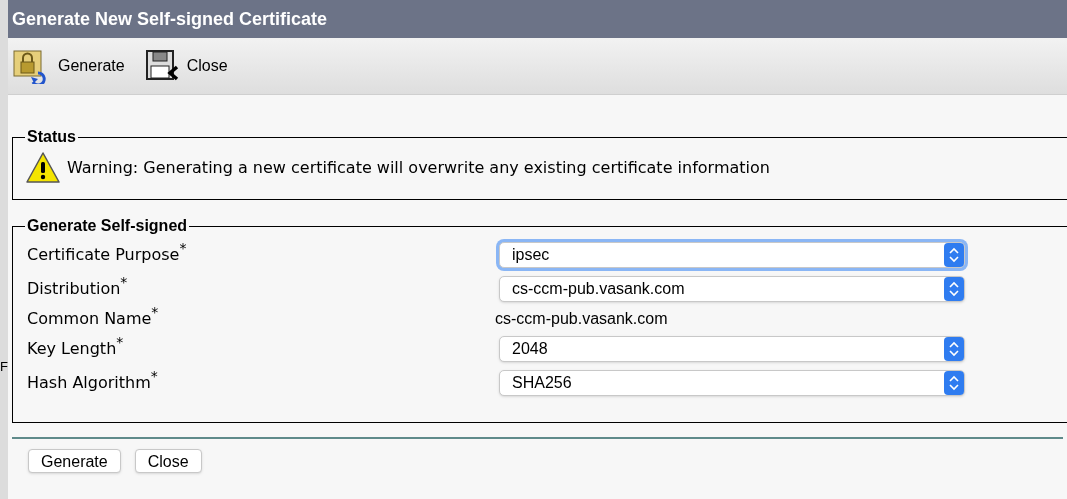 This screenshot has height=499, width=1067. What do you see at coordinates (537, 19) in the screenshot?
I see `window-title: Generate New Self-signed Certificate` at bounding box center [537, 19].